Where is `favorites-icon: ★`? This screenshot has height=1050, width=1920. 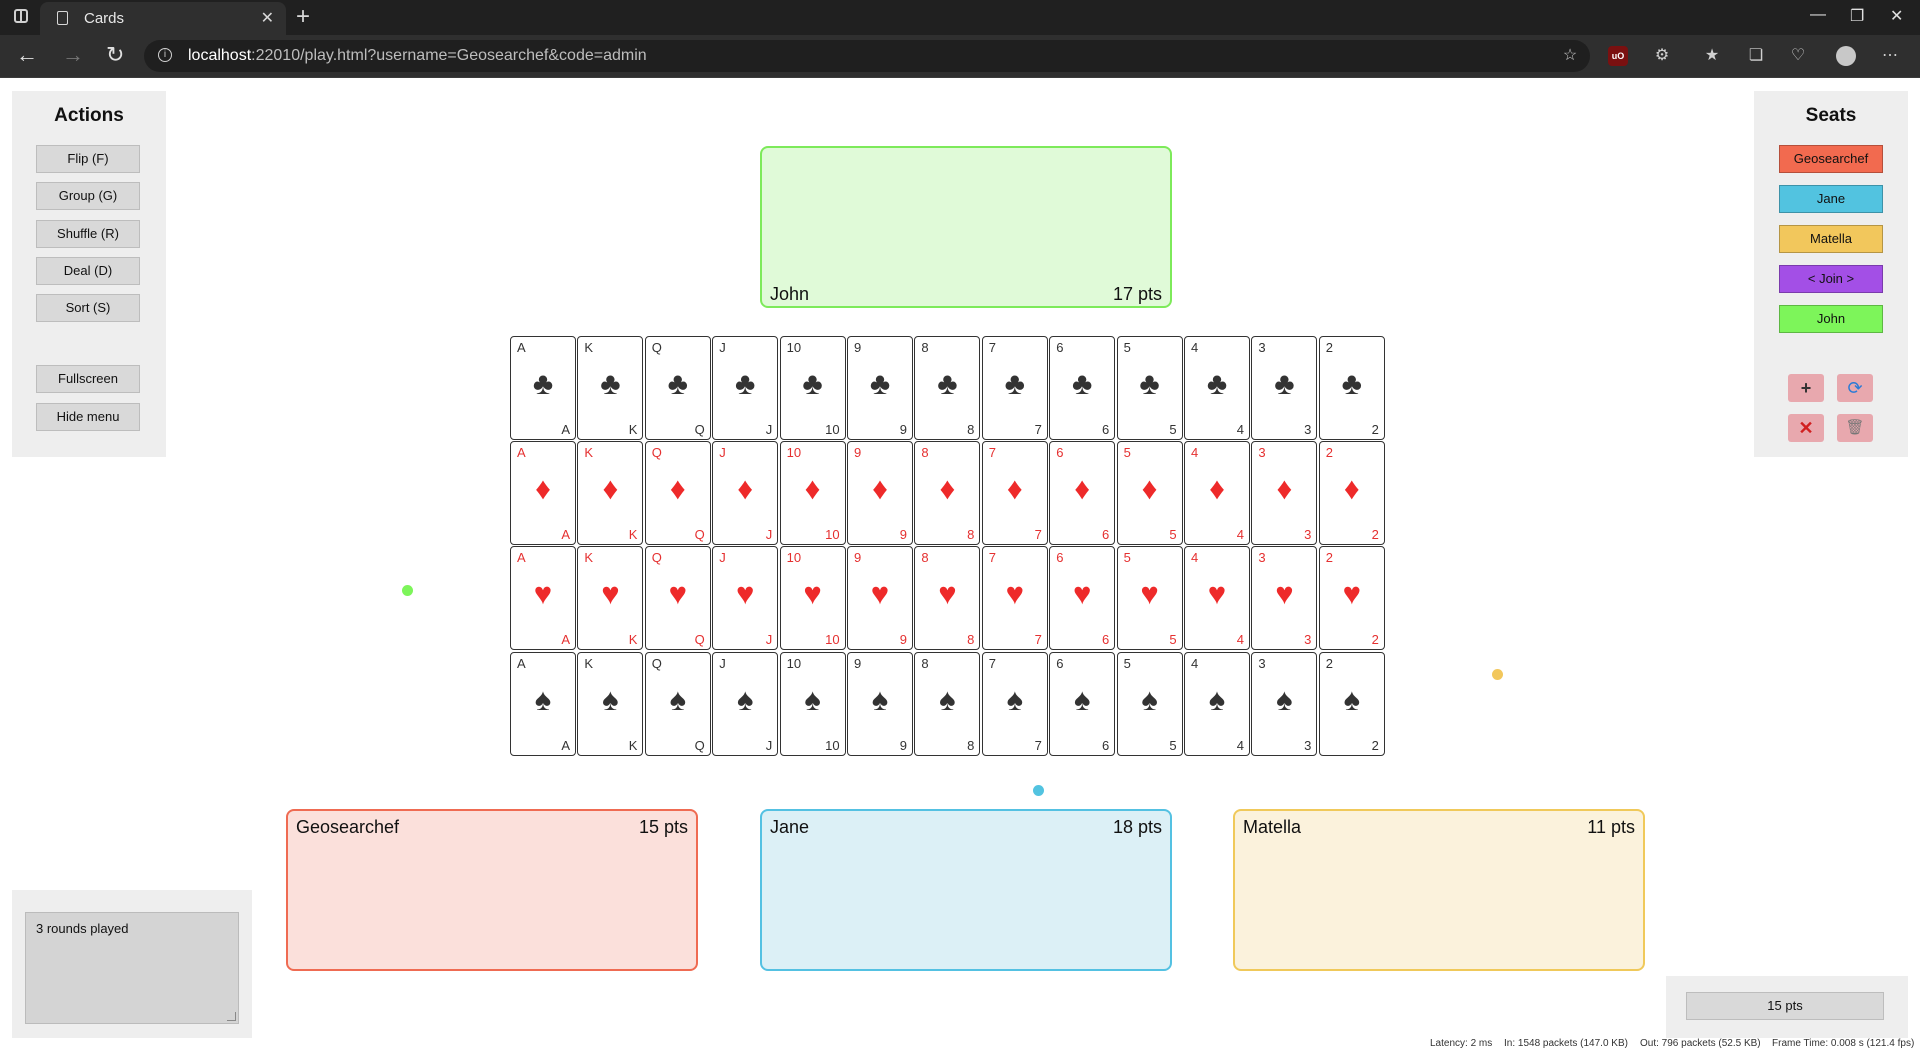
favorites-icon: ★ is located at coordinates (1712, 56).